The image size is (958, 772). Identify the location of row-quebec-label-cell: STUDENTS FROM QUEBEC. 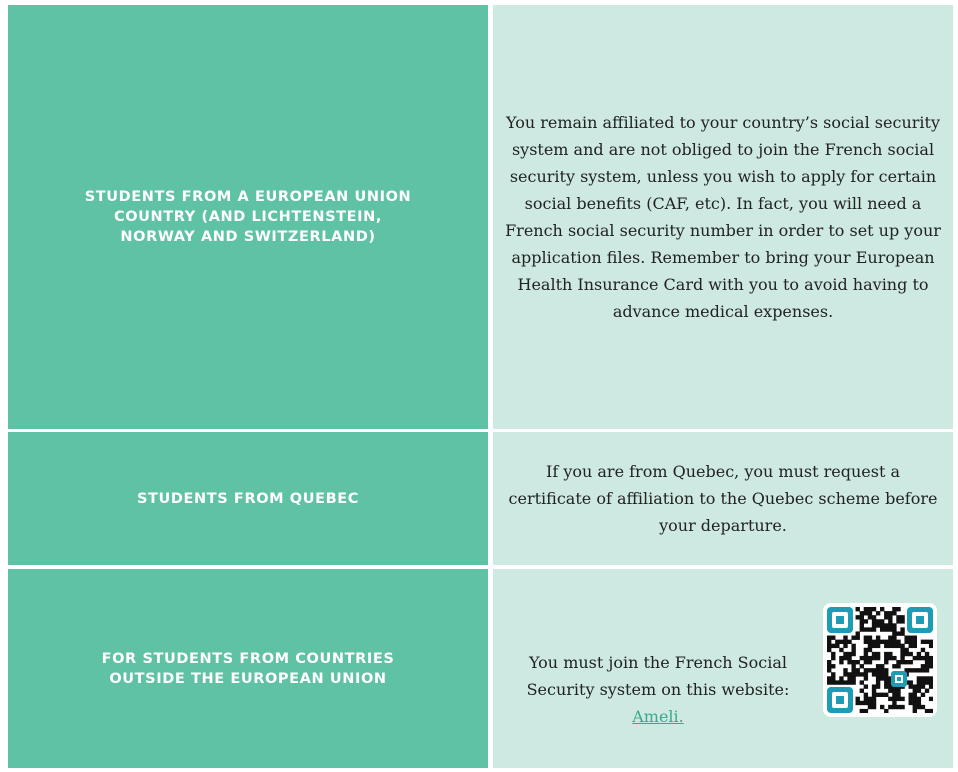
(248, 498).